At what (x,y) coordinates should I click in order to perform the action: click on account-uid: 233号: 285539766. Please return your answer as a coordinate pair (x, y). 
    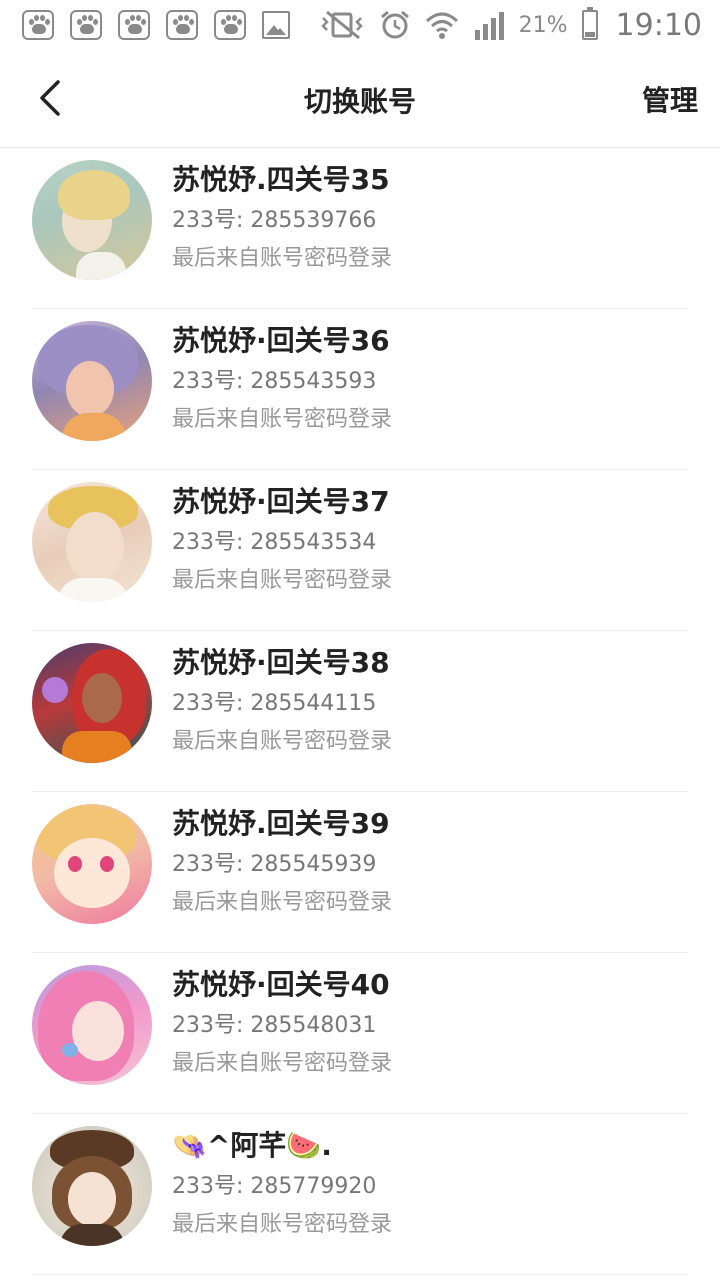
    Looking at the image, I should click on (274, 220).